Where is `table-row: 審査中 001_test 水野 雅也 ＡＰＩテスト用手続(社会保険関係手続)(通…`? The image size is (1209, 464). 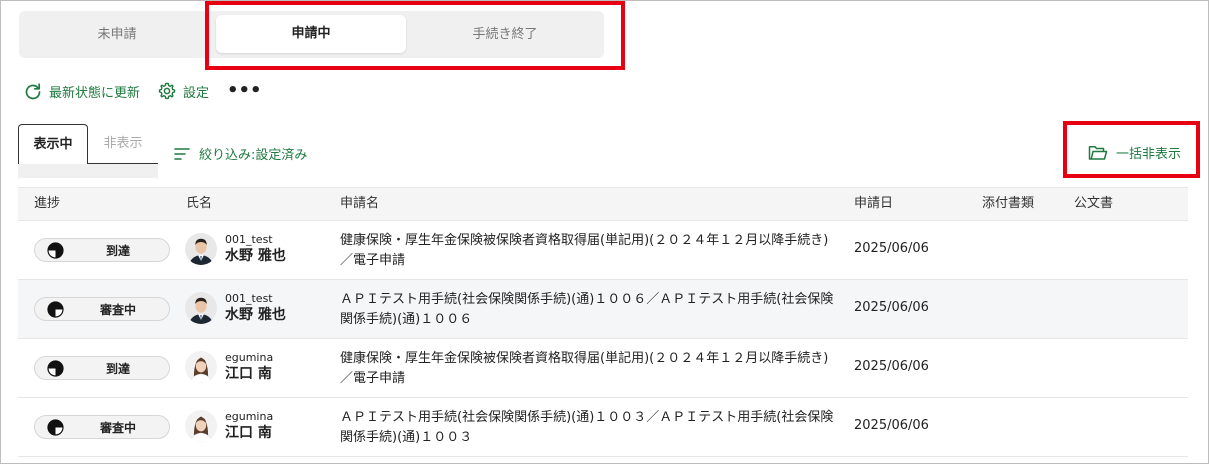 table-row: 審査中 001_test 水野 雅也 ＡＰＩテスト用手続(社会保険関係手続)(通… is located at coordinates (603, 309).